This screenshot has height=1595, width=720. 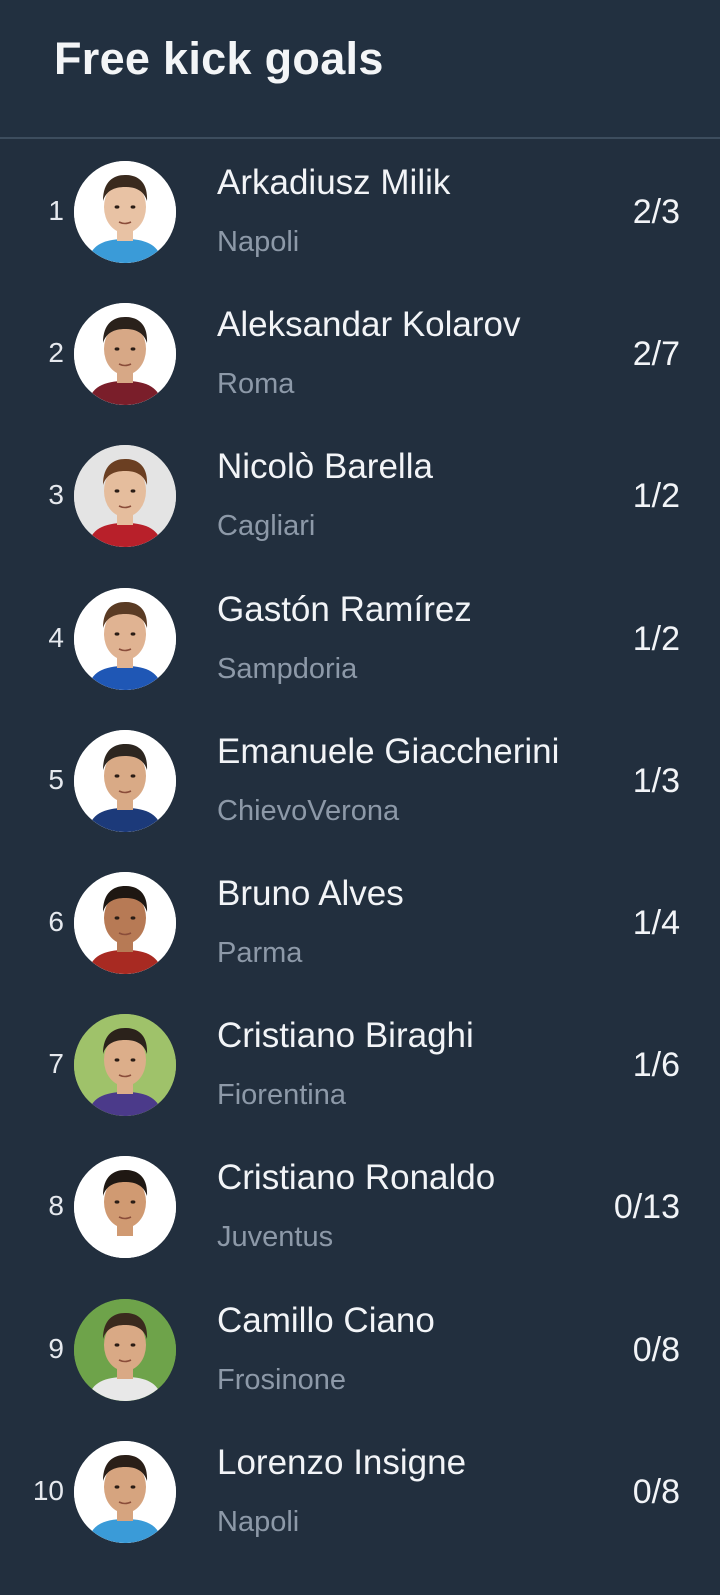 I want to click on player-rank: 1, so click(x=56, y=210).